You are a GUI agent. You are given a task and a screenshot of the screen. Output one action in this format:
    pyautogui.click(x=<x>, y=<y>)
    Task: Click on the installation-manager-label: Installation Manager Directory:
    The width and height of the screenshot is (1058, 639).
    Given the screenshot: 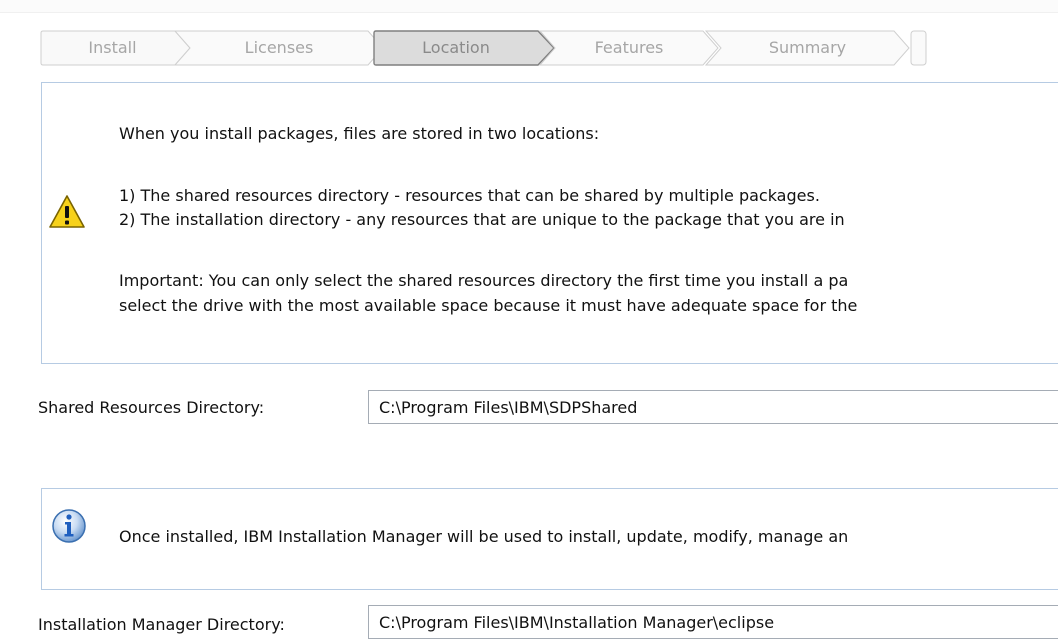 What is the action you would take?
    pyautogui.click(x=161, y=624)
    